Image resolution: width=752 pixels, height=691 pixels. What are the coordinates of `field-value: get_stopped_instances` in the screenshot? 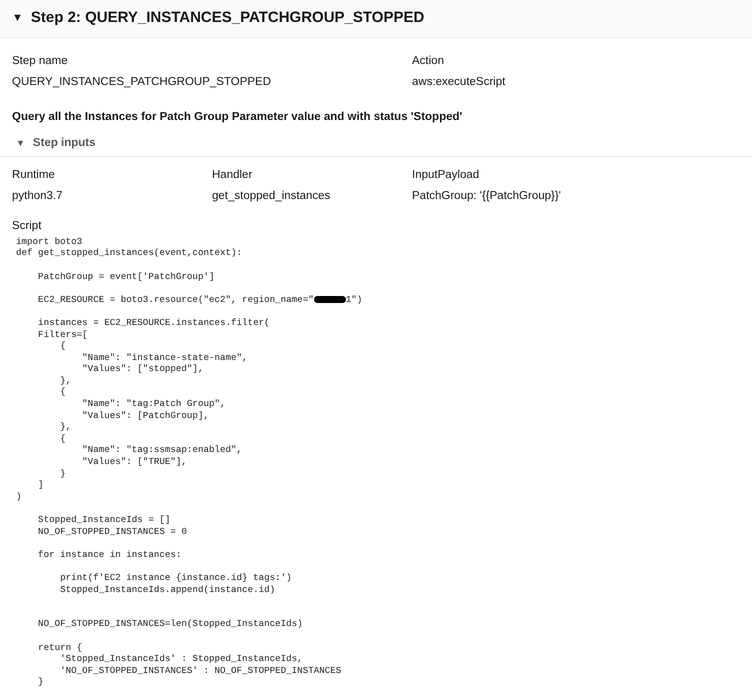 It's located at (272, 196).